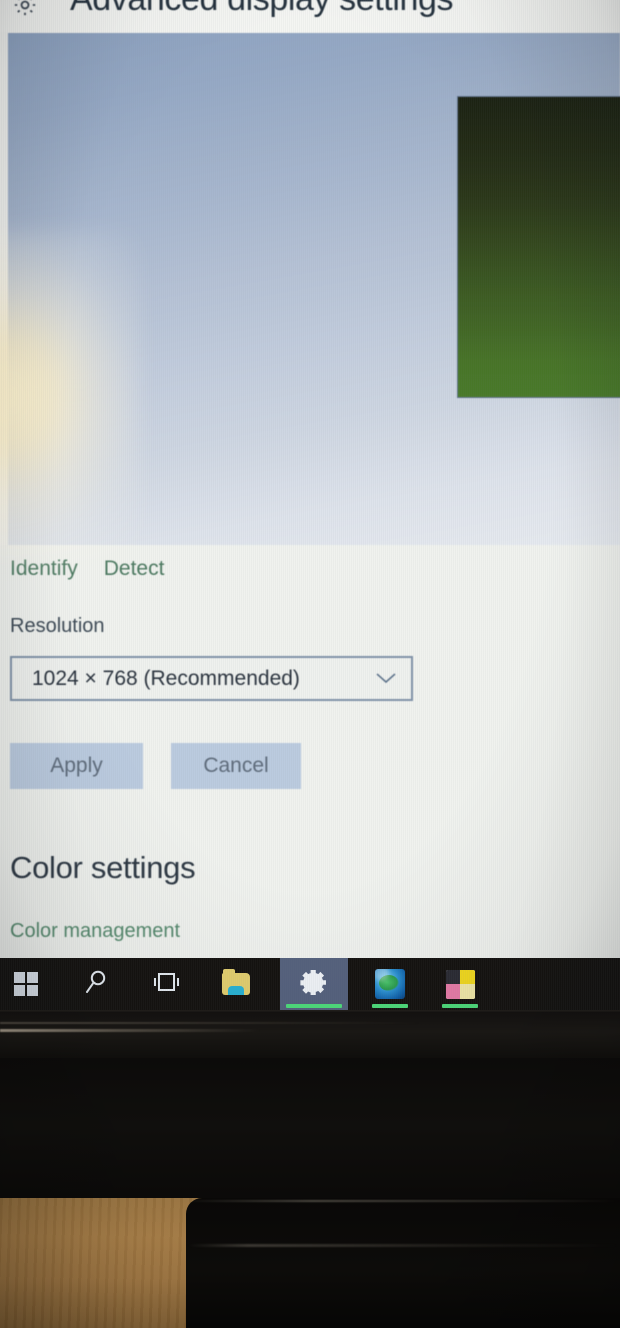 The height and width of the screenshot is (1328, 620). I want to click on file-explorer-button, so click(236, 984).